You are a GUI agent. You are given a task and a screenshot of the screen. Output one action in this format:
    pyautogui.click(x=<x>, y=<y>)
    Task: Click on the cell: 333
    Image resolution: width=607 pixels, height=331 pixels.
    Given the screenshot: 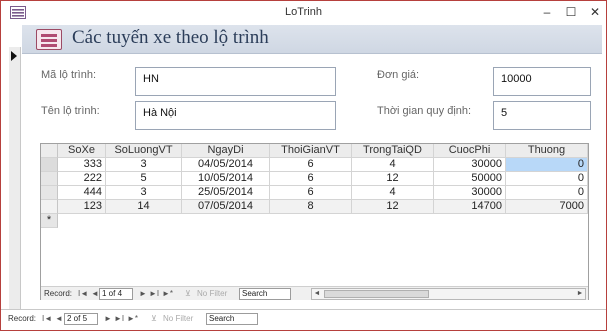 What is the action you would take?
    pyautogui.click(x=82, y=165)
    